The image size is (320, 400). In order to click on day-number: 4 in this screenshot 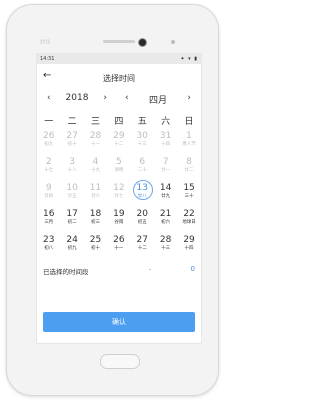, I will do `click(95, 162)`.